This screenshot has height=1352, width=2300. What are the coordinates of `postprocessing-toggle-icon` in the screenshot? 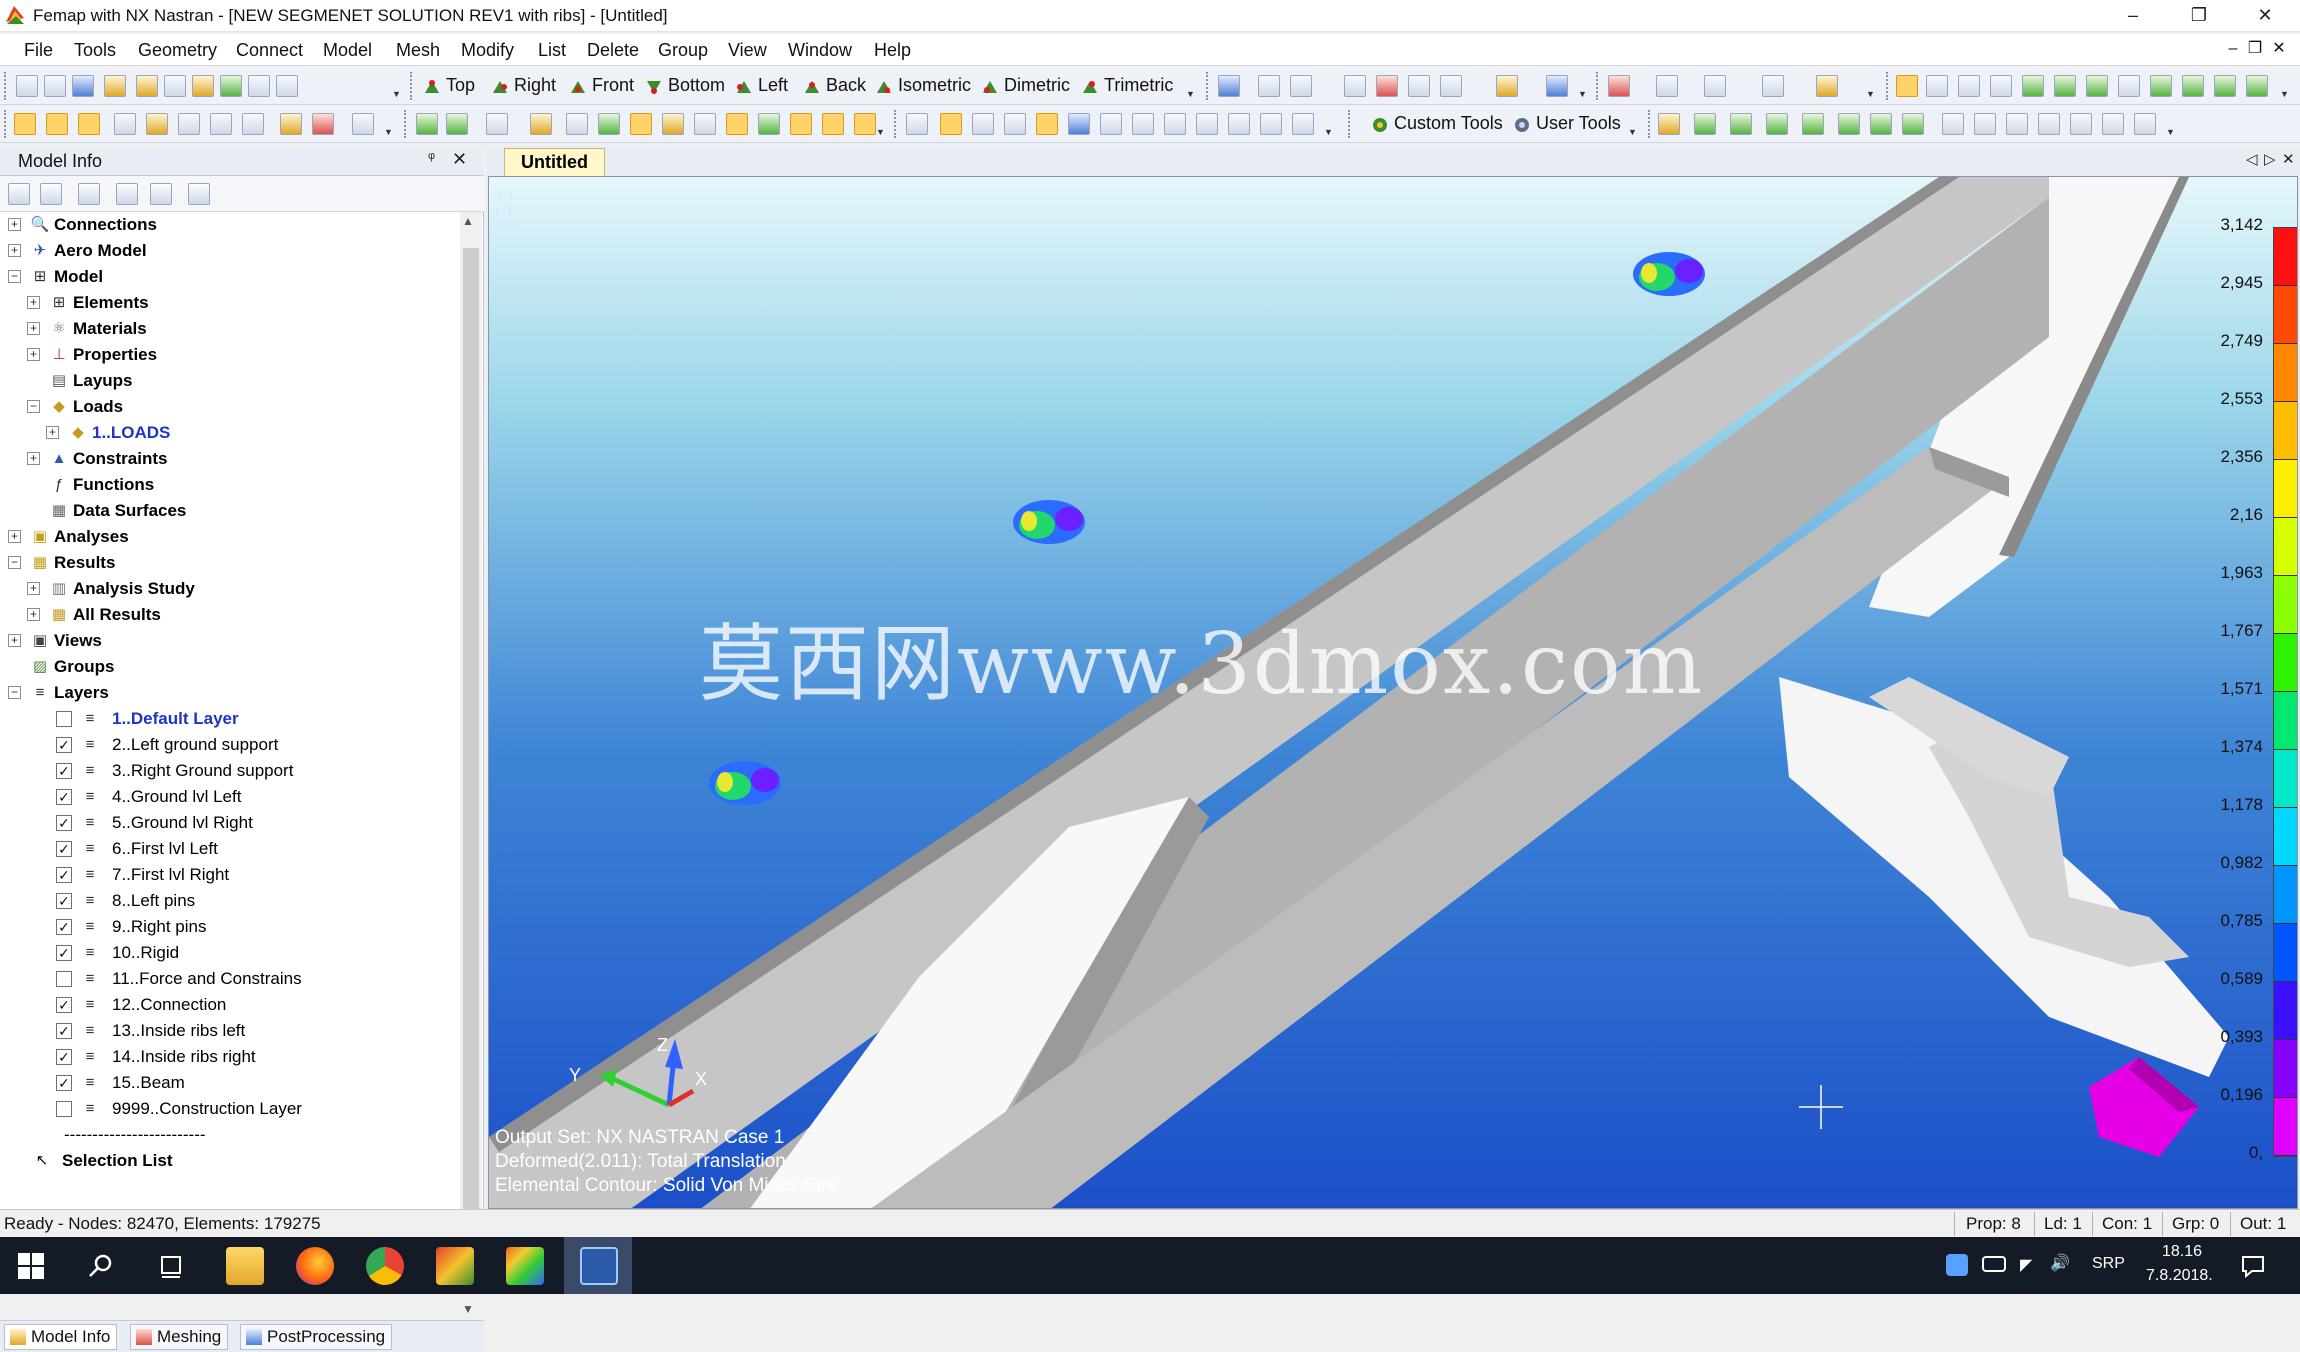 It's located at (89, 124).